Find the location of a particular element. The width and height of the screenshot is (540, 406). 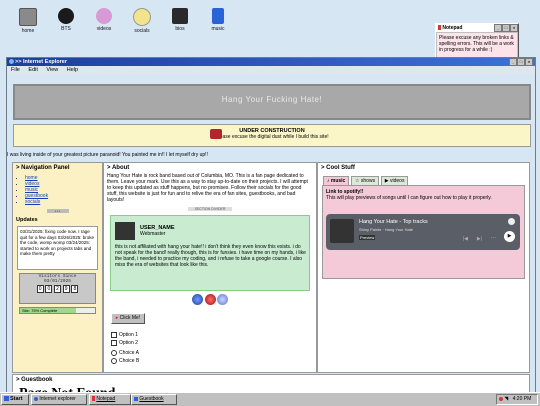

desktop-icon-bts: BTS is located at coordinates (66, 20).